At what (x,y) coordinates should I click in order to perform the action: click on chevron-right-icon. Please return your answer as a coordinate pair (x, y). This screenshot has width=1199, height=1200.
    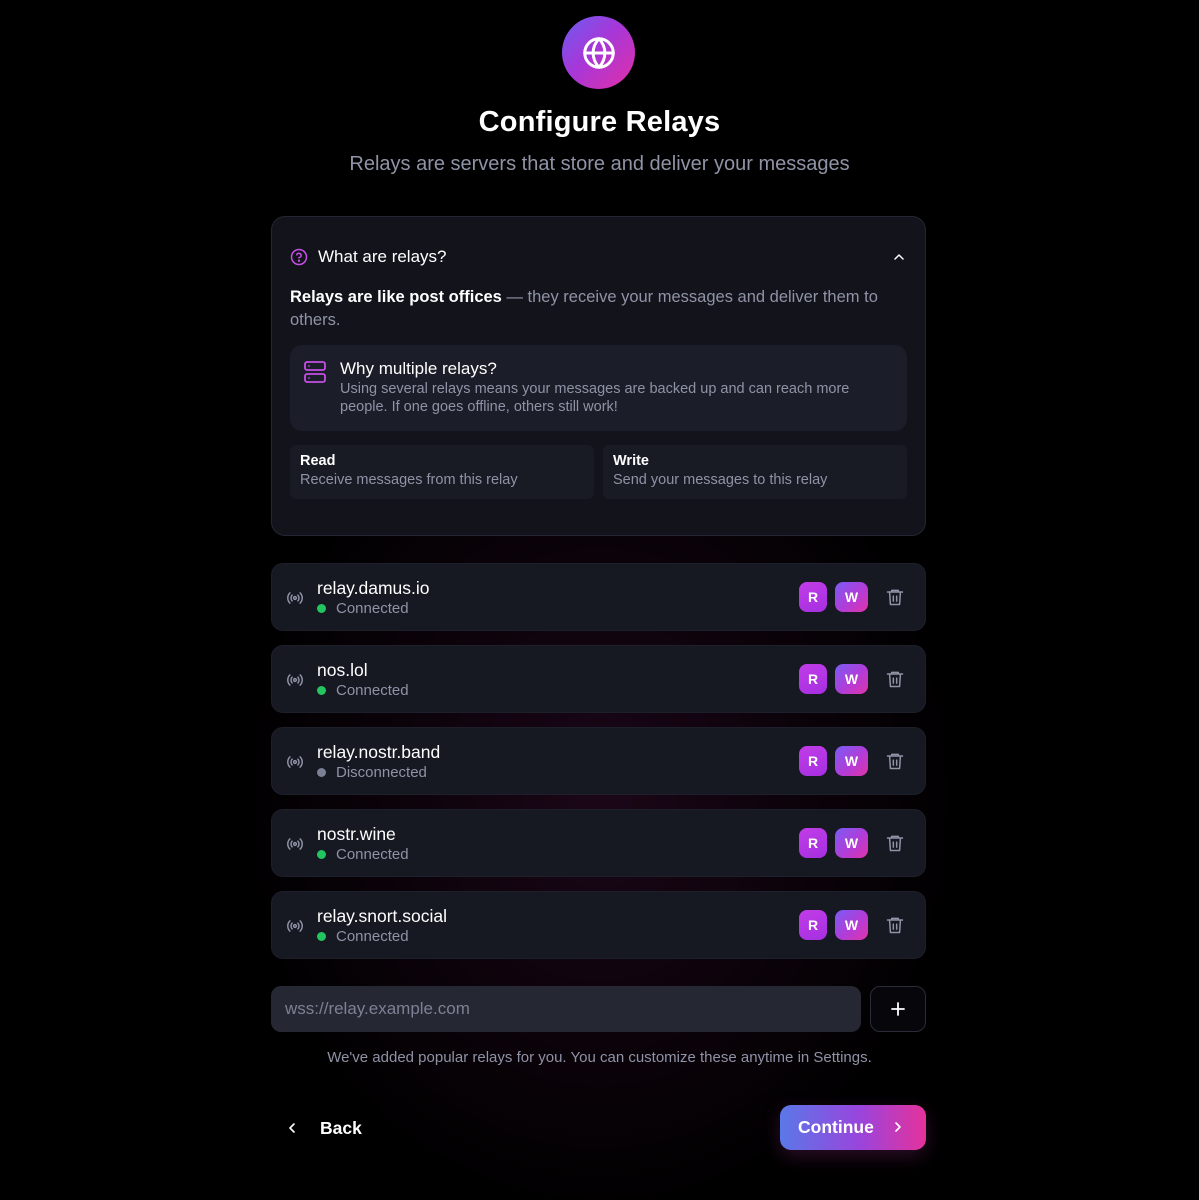
    Looking at the image, I should click on (898, 1127).